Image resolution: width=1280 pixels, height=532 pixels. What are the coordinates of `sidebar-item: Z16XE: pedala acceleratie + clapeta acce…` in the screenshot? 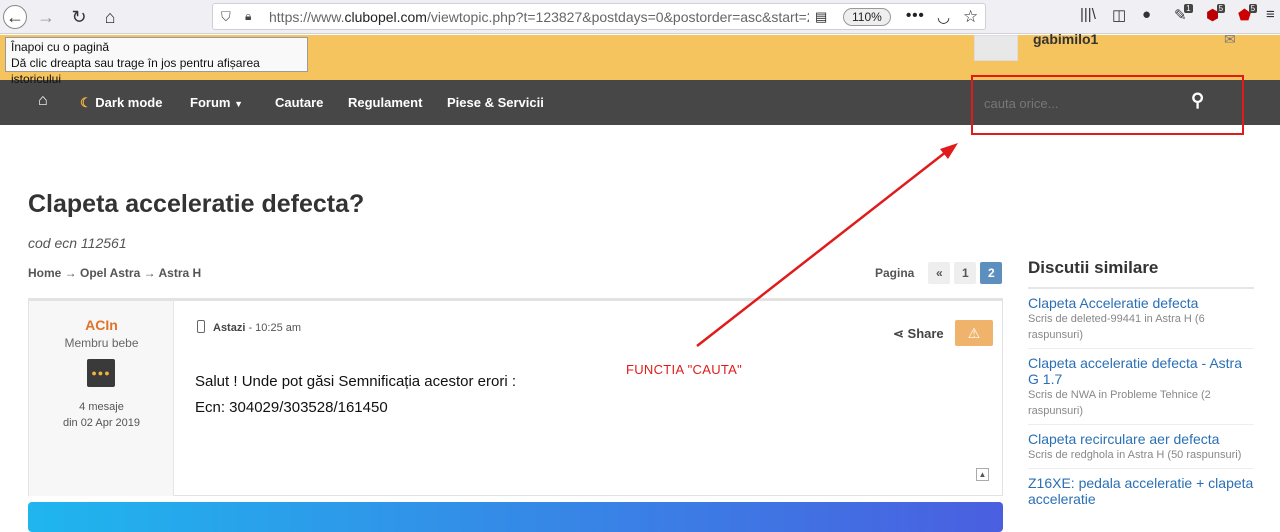 It's located at (1141, 490).